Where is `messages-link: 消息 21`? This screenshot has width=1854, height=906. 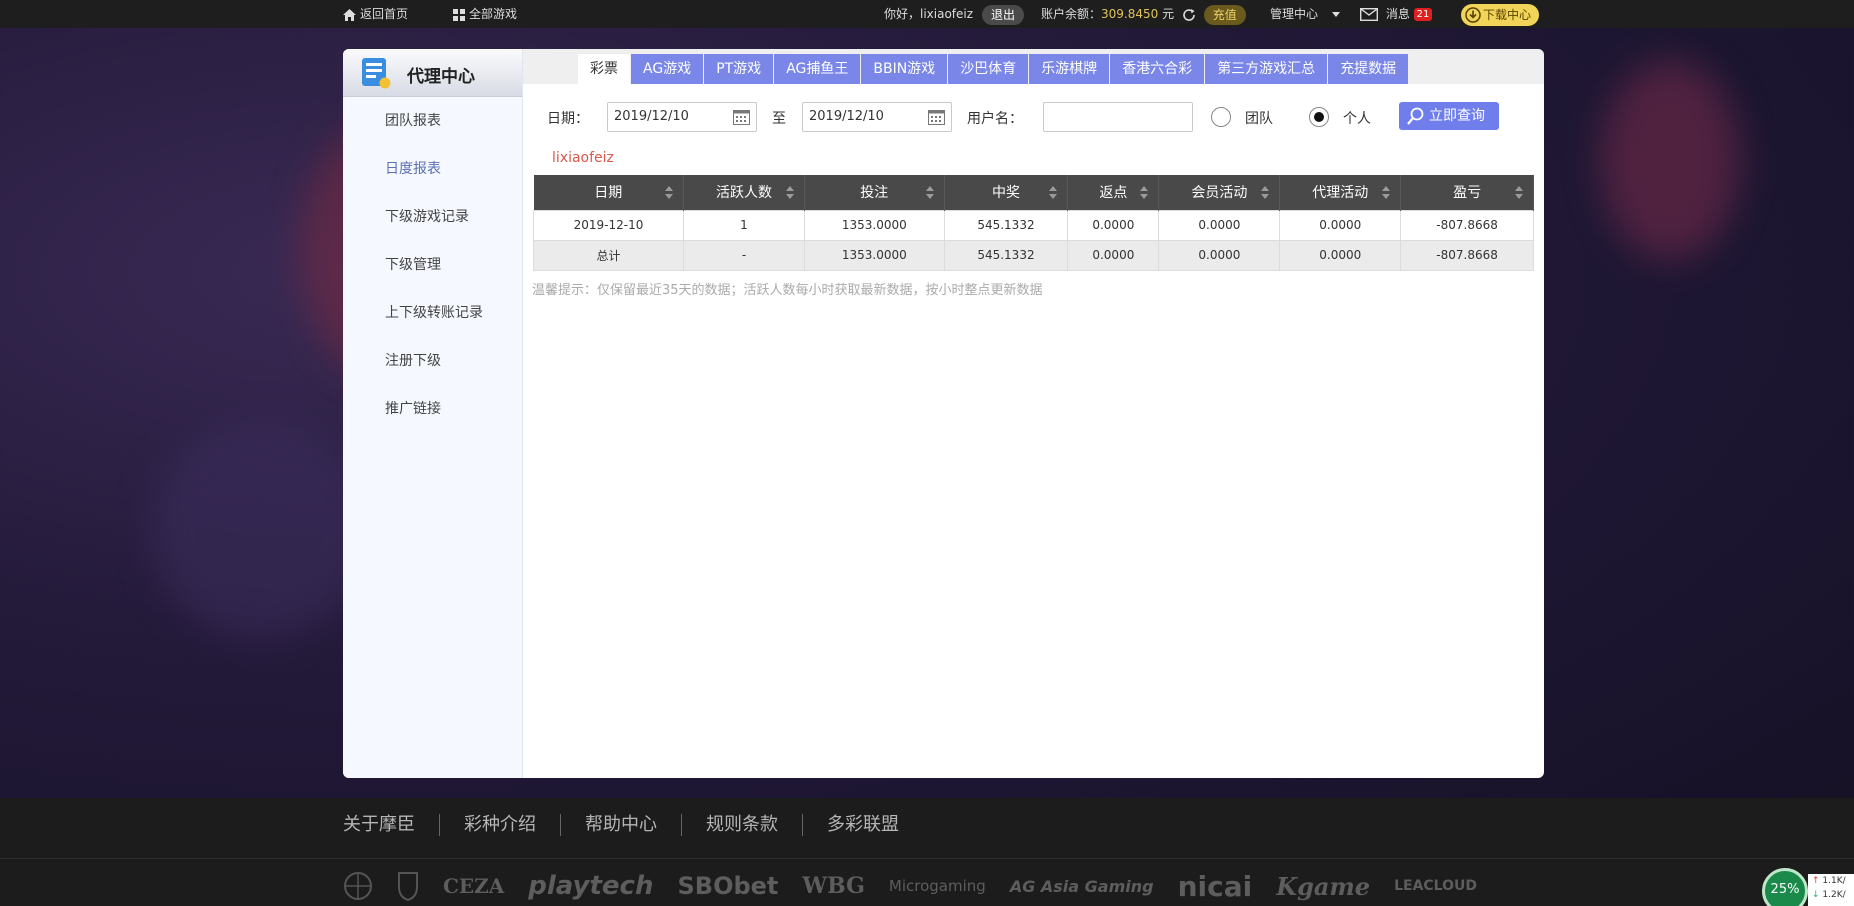
messages-link: 消息 21 is located at coordinates (1396, 14).